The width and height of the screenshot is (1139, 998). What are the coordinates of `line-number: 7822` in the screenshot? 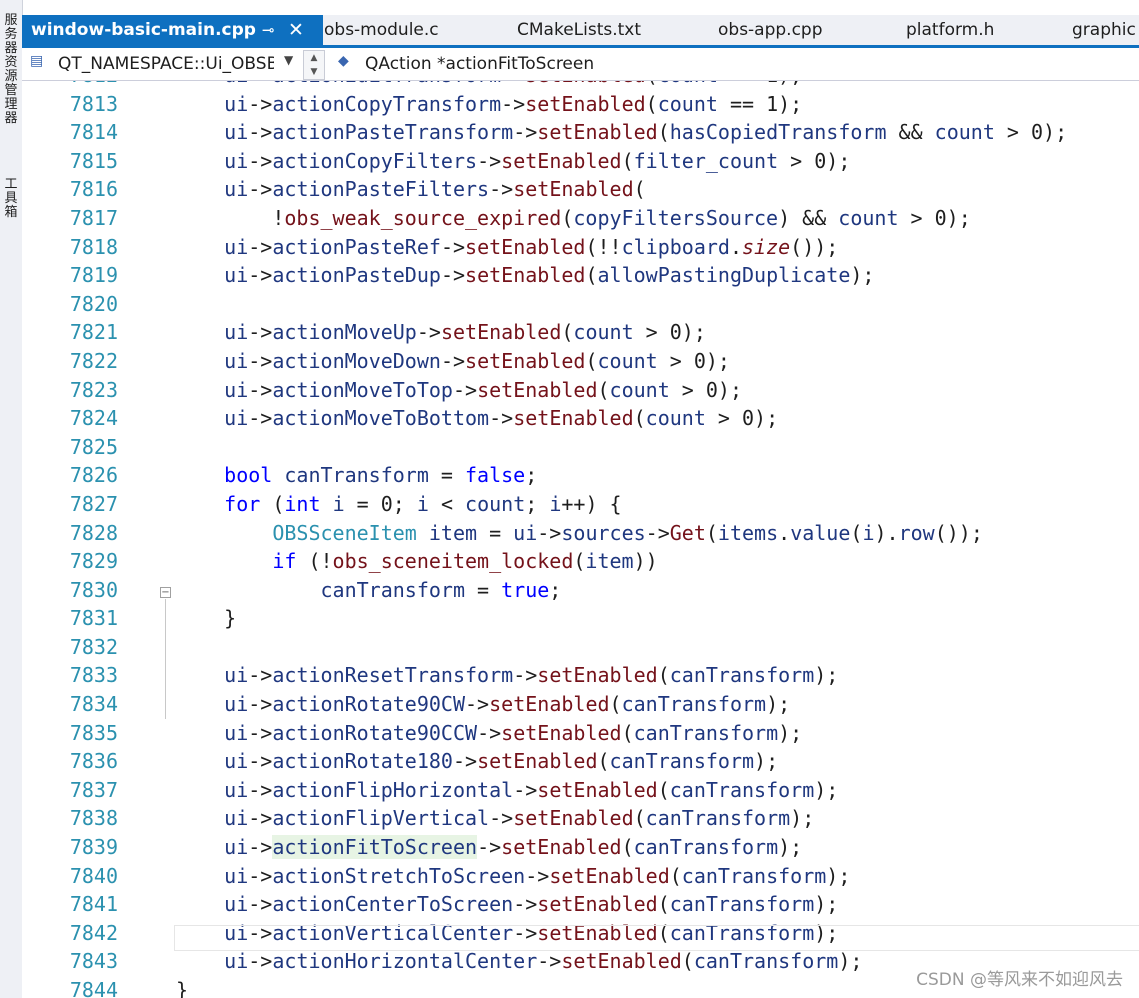 It's located at (93, 360).